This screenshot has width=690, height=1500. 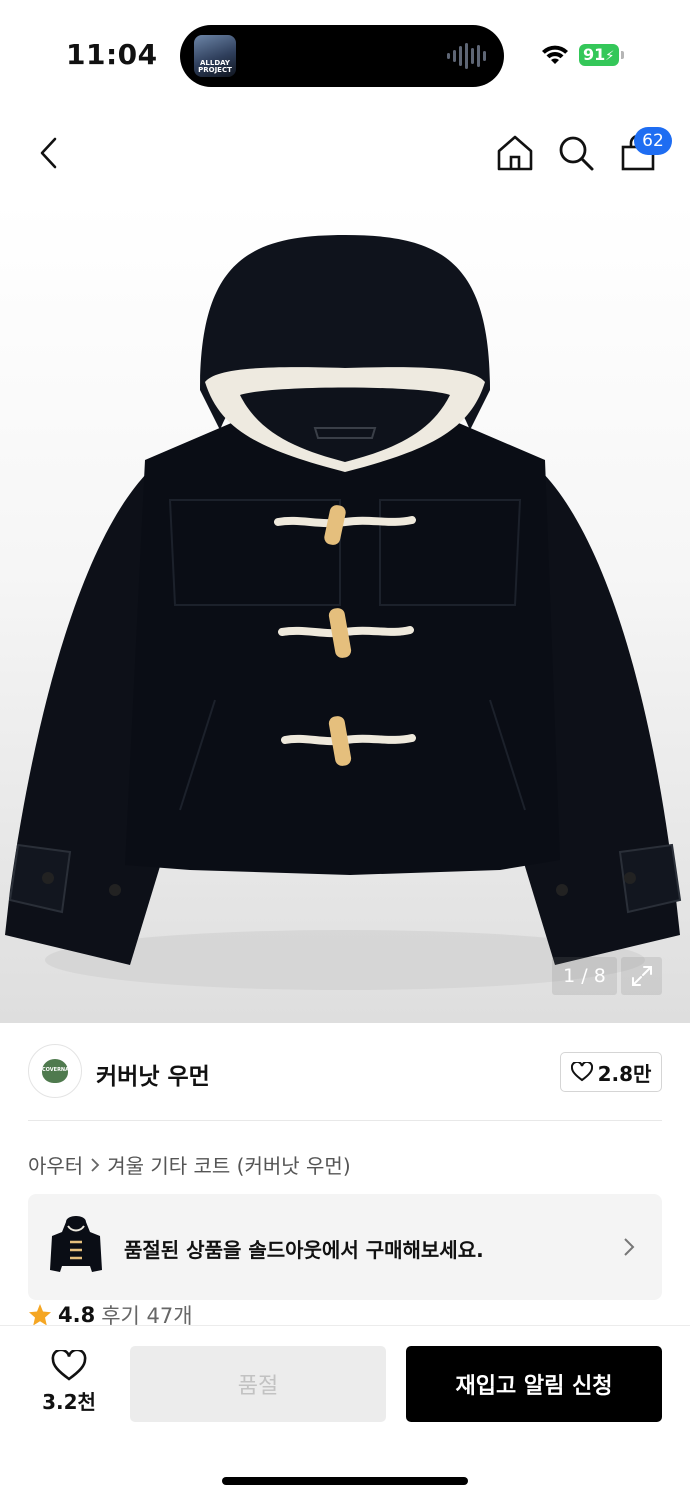 I want to click on star-icon, so click(x=40, y=1315).